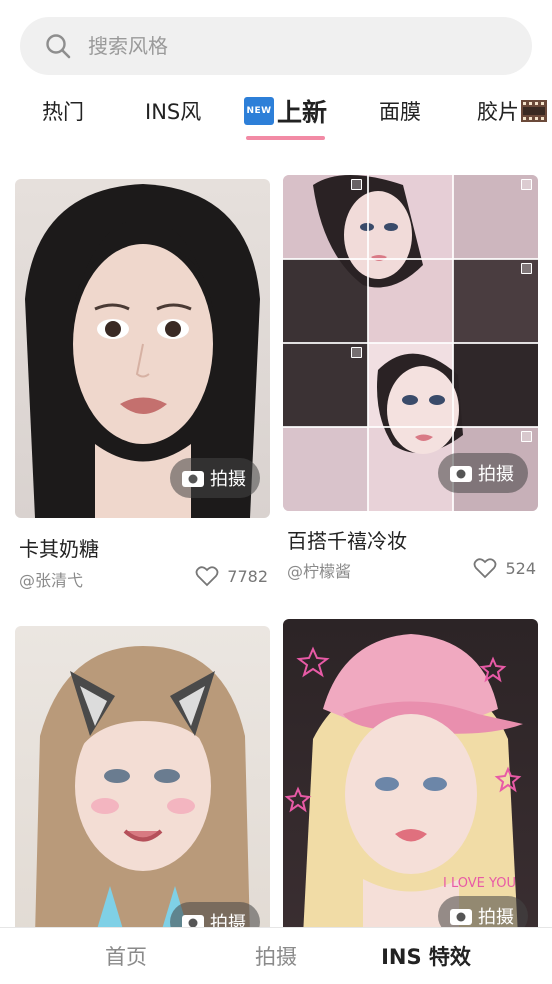 The width and height of the screenshot is (552, 984). What do you see at coordinates (58, 46) in the screenshot?
I see `search-icon` at bounding box center [58, 46].